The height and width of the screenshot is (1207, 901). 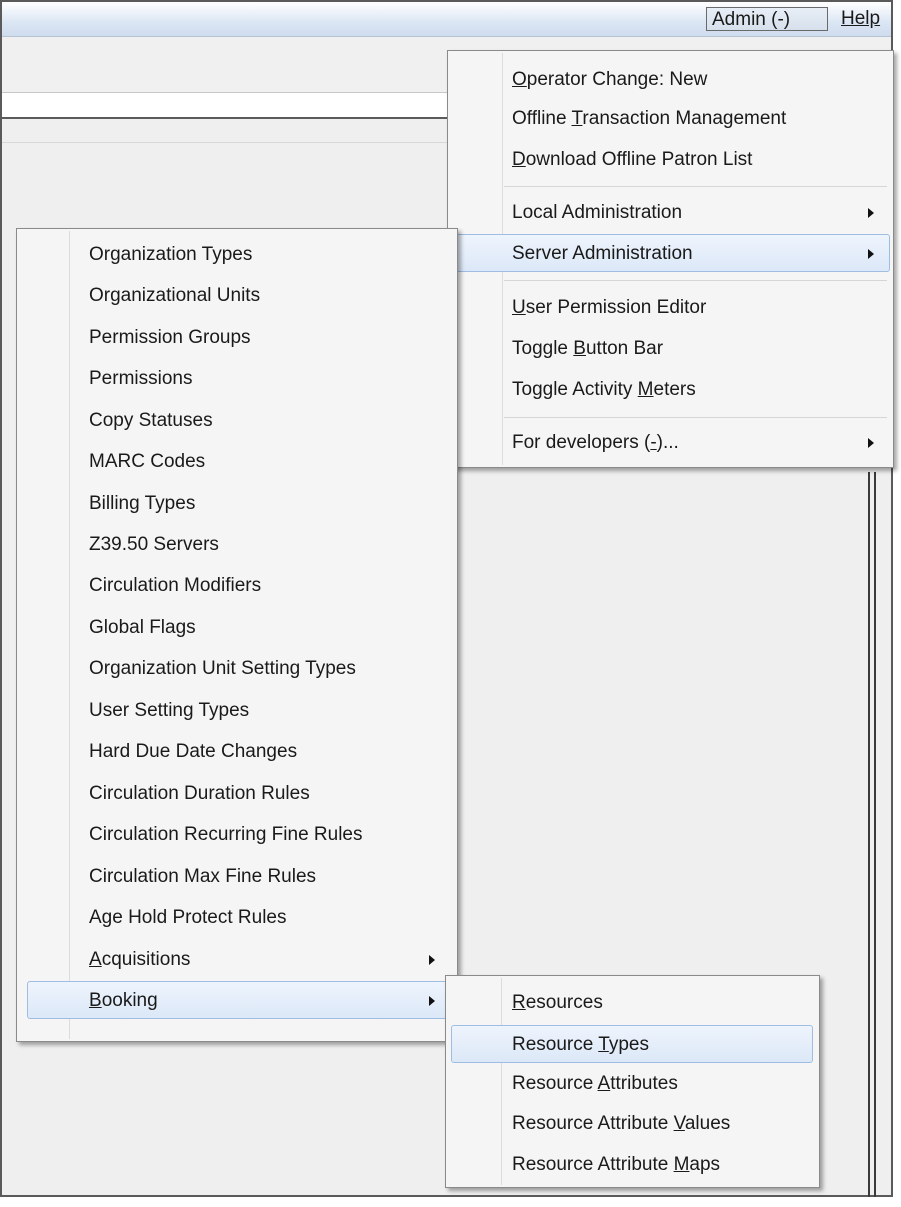 I want to click on menu-item-org-unit-setting-types: Organization Unit Setting Types, so click(x=237, y=669).